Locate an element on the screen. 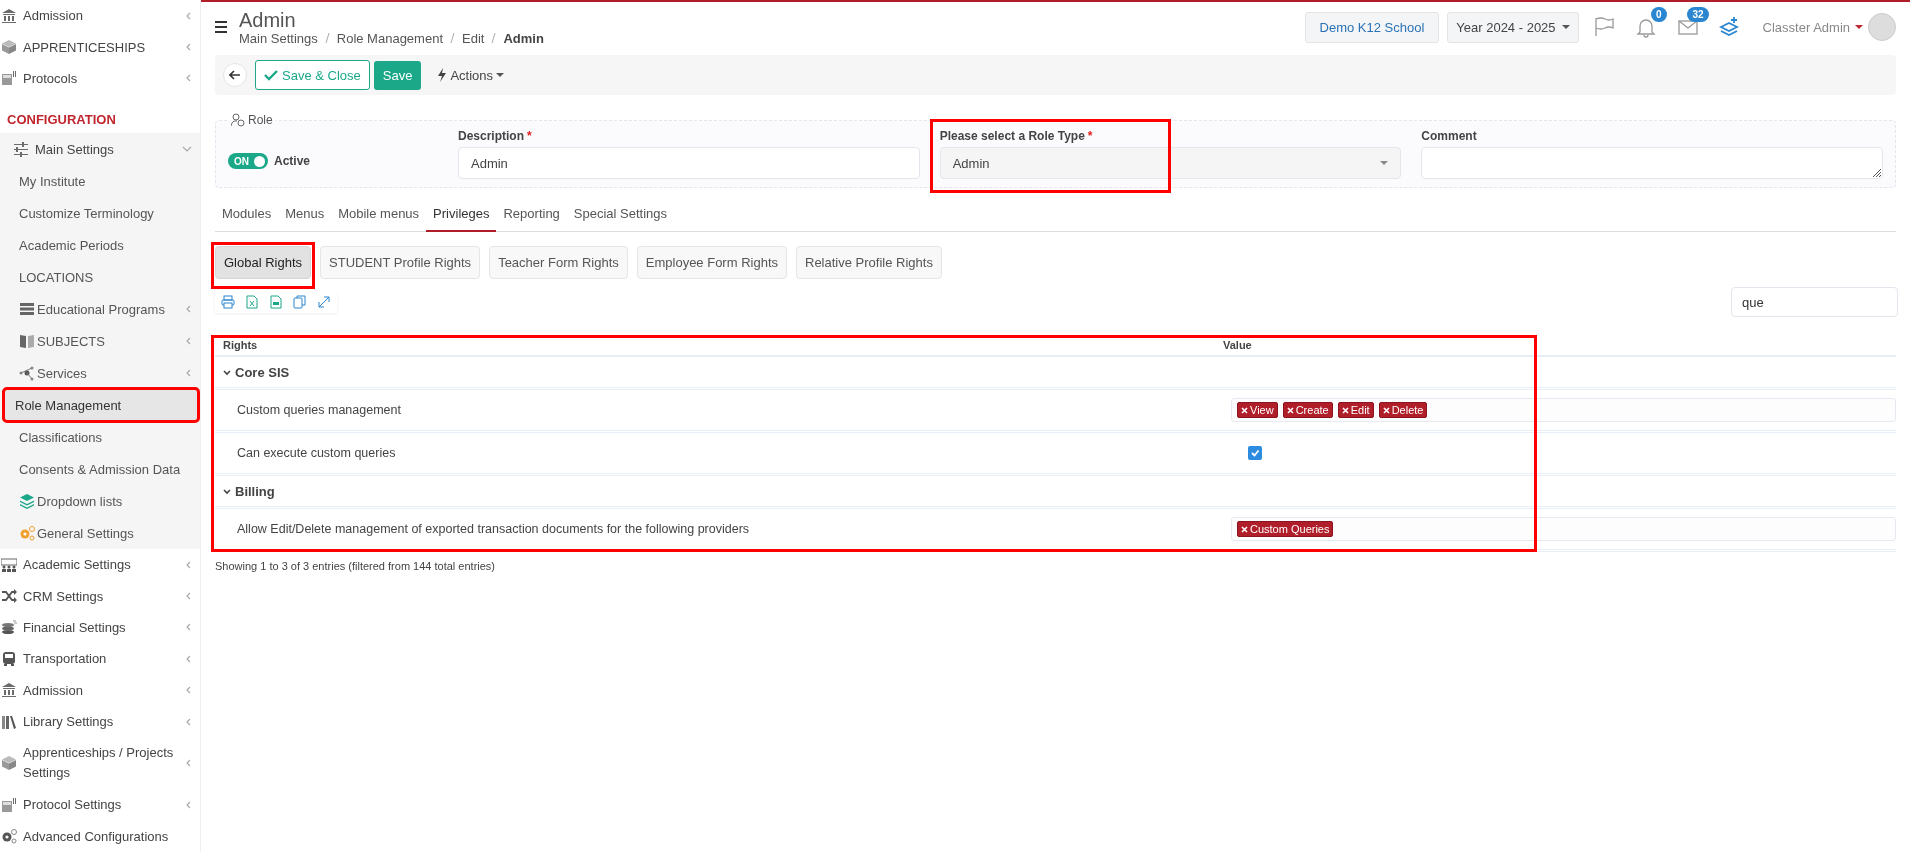 Image resolution: width=1910 pixels, height=852 pixels. book-icon is located at coordinates (27, 341).